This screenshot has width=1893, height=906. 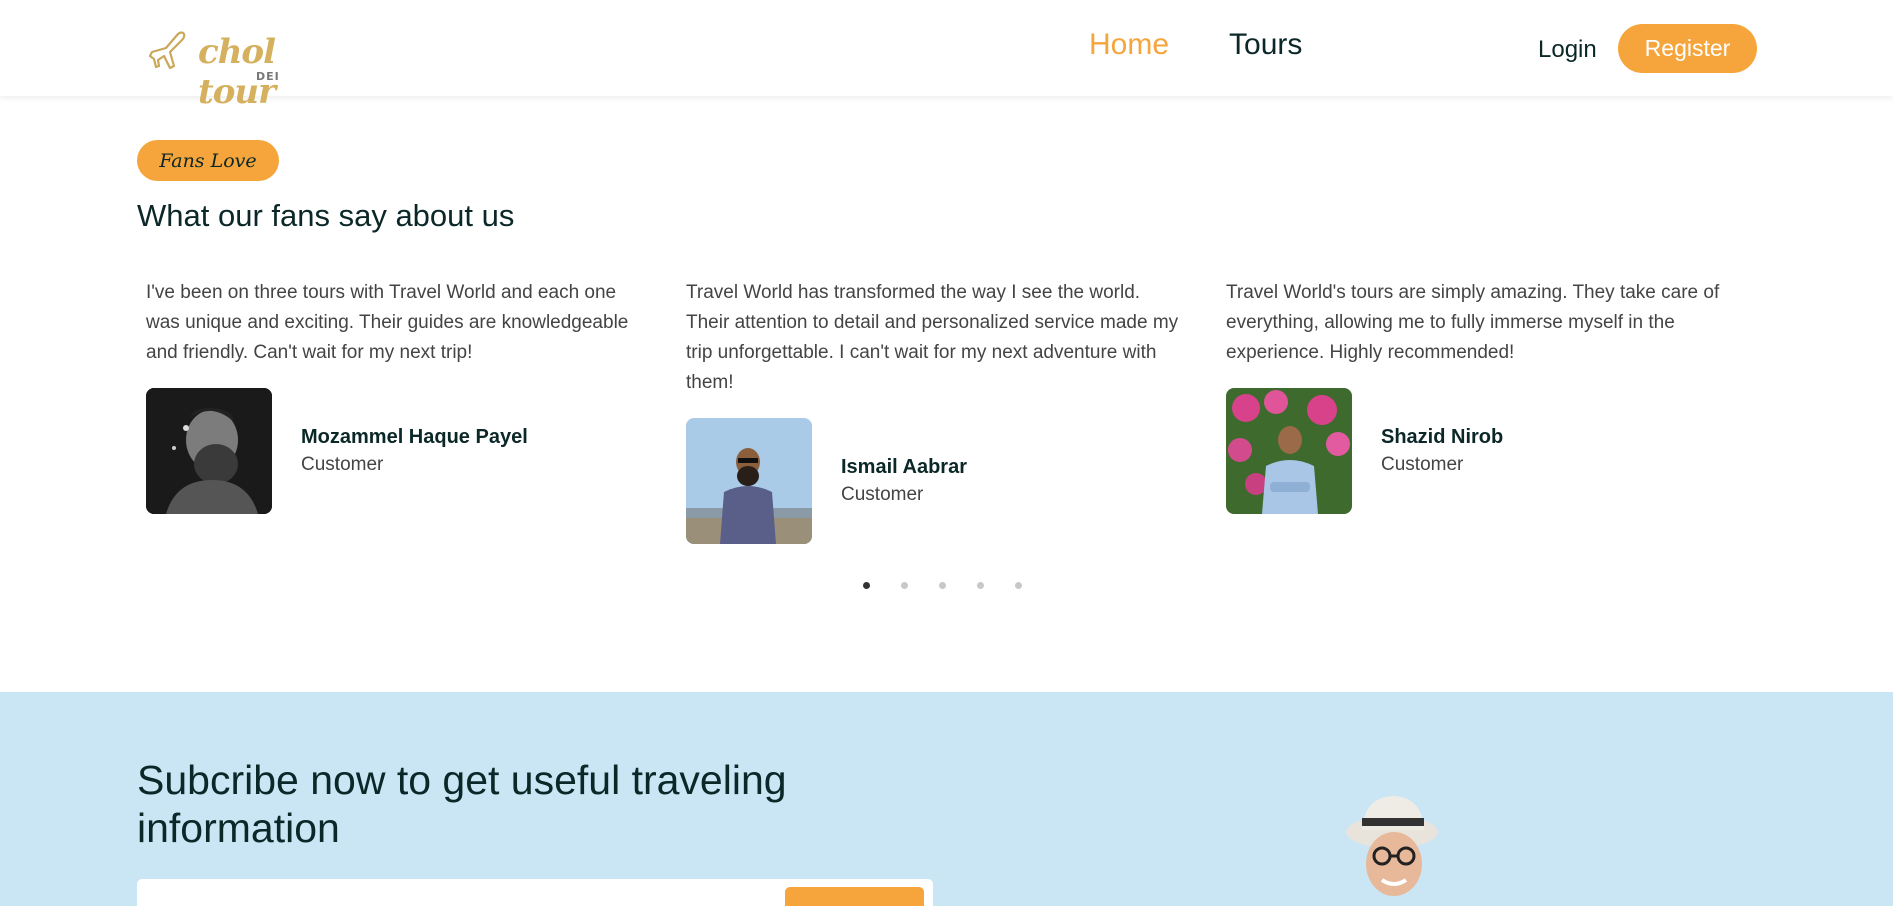 I want to click on carousel-dots, so click(x=942, y=585).